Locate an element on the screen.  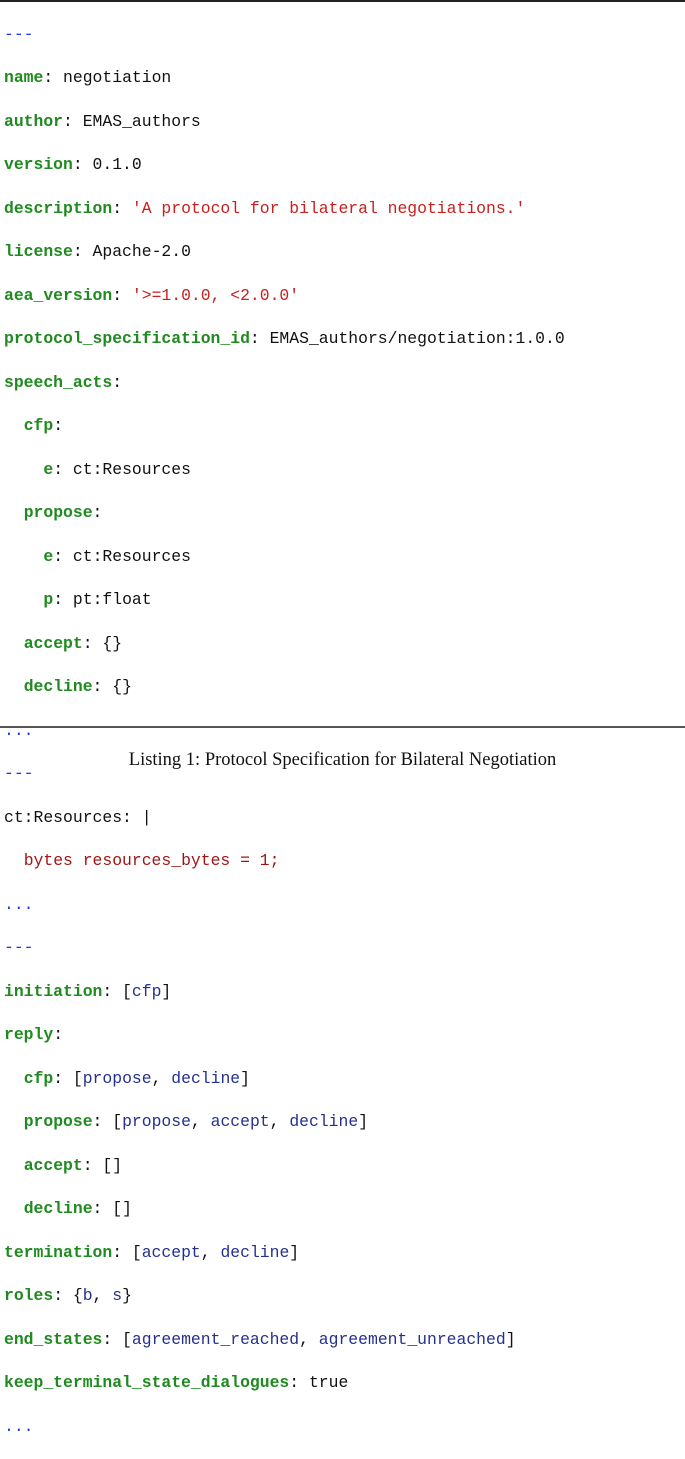
yaml-key: end_states is located at coordinates (53, 1339).